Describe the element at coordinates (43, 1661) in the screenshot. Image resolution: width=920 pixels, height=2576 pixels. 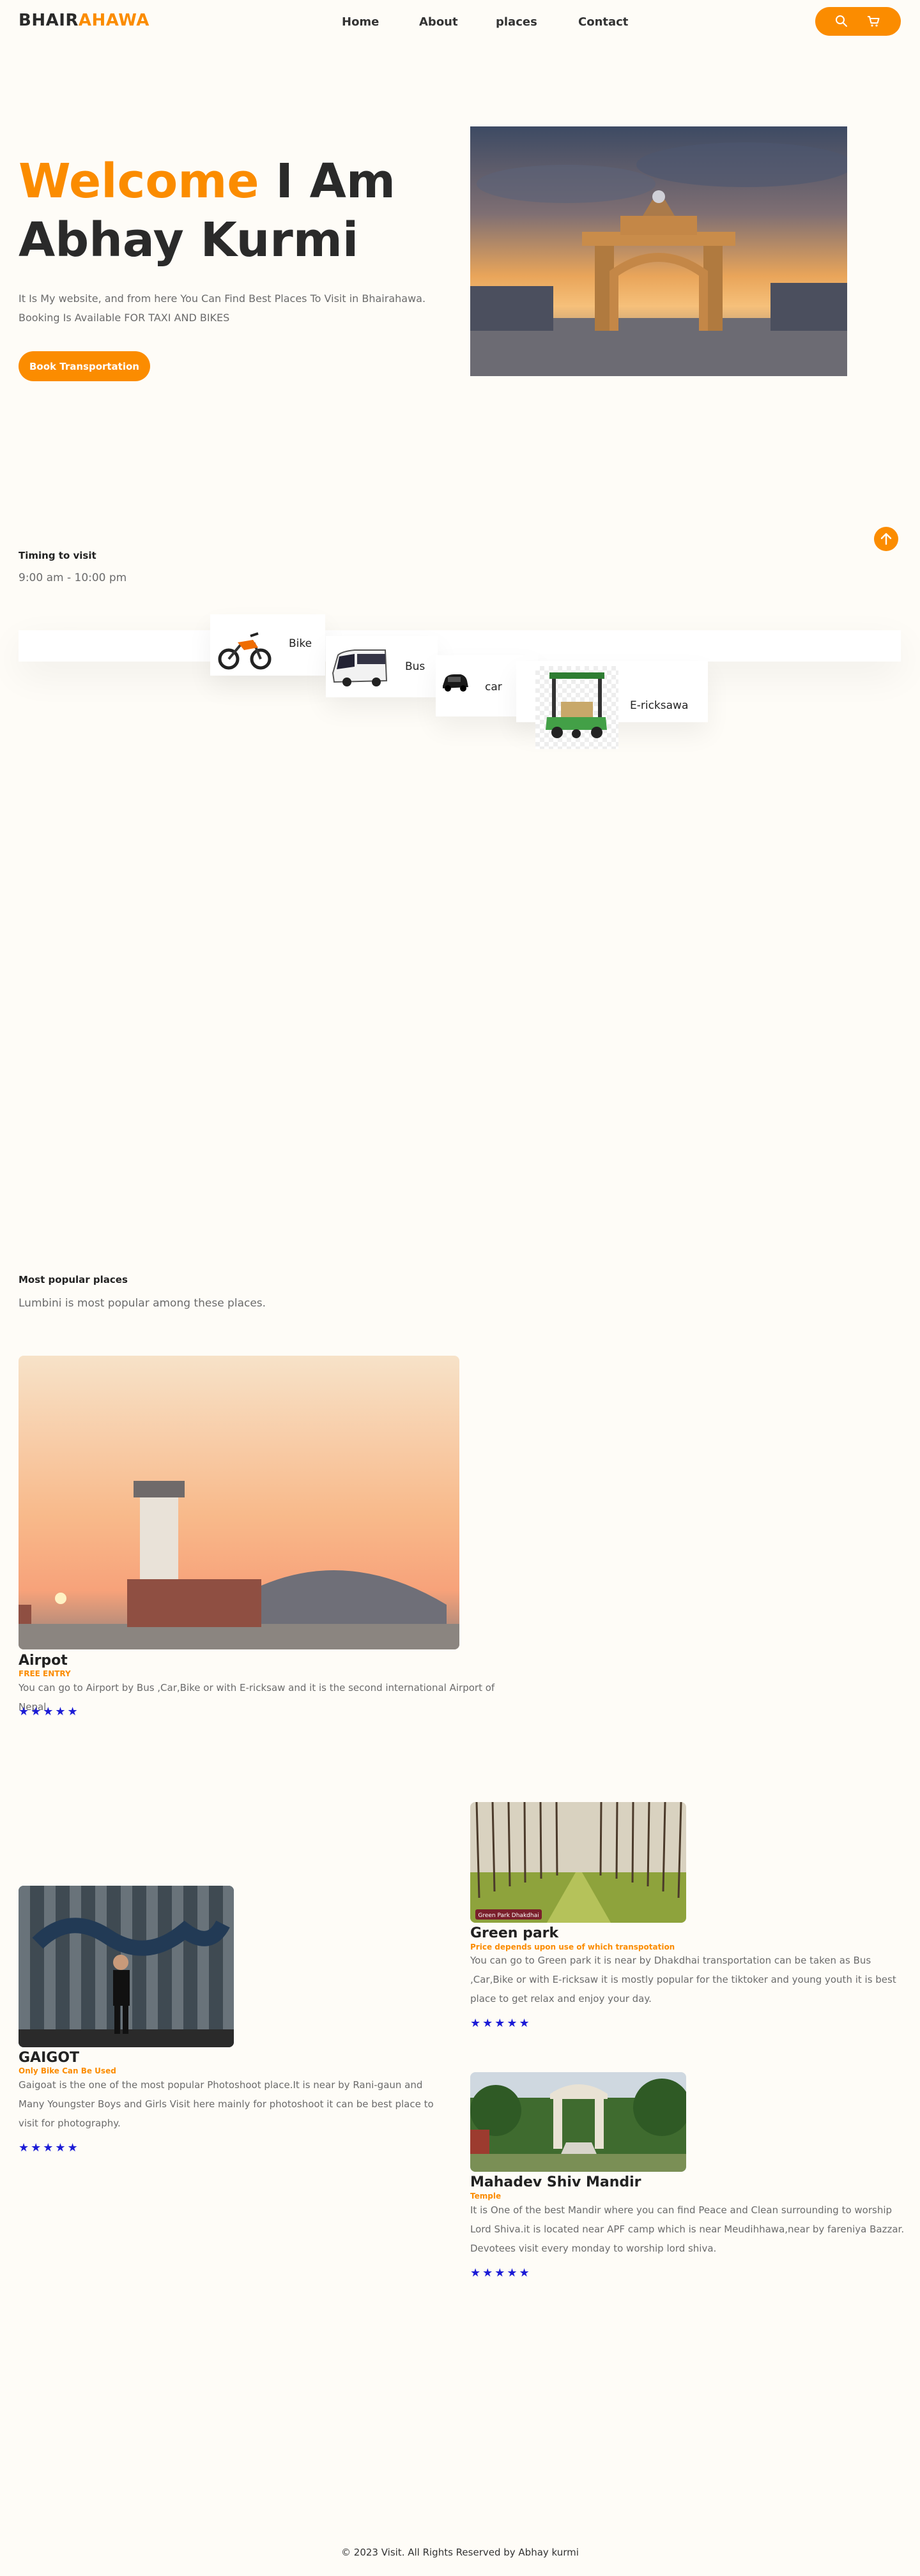
I see `place-airport-name: Airpot` at that location.